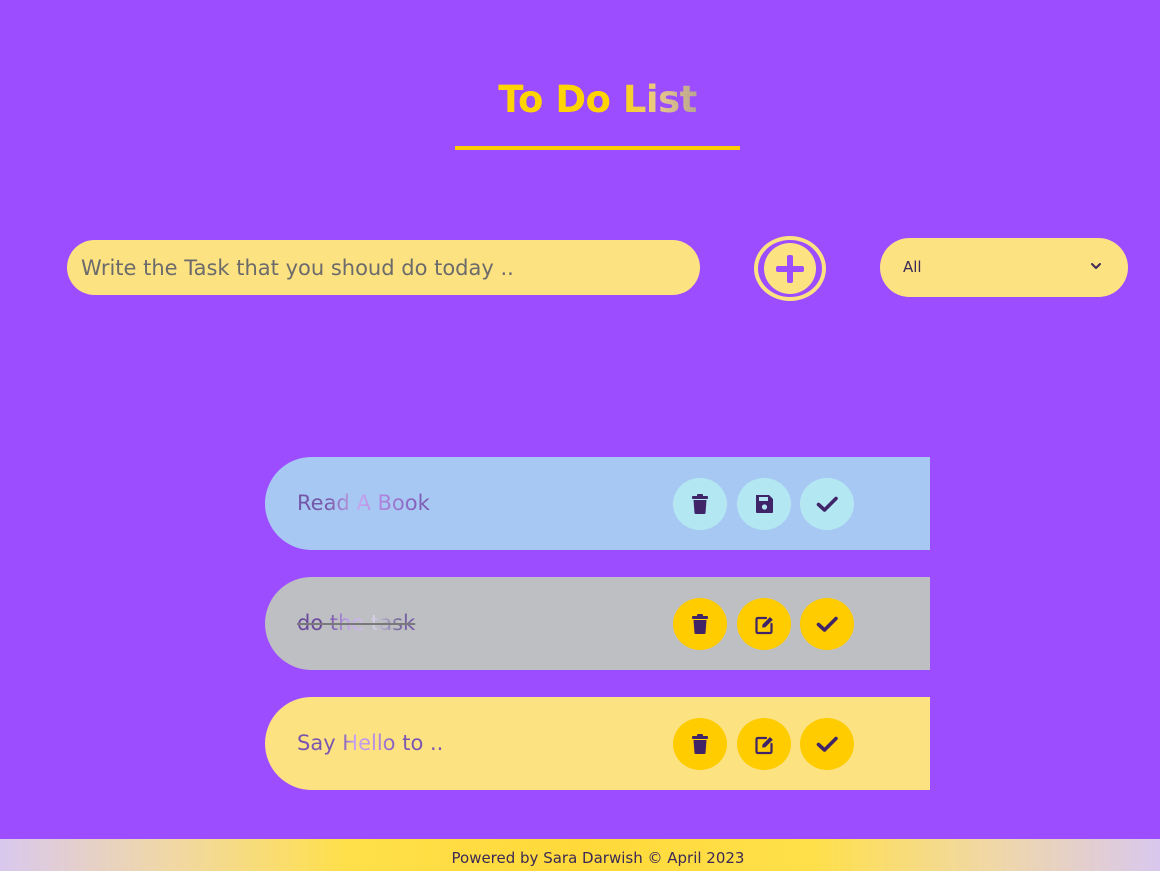  I want to click on todo-item-read-a-book: Read A Book, so click(597, 503).